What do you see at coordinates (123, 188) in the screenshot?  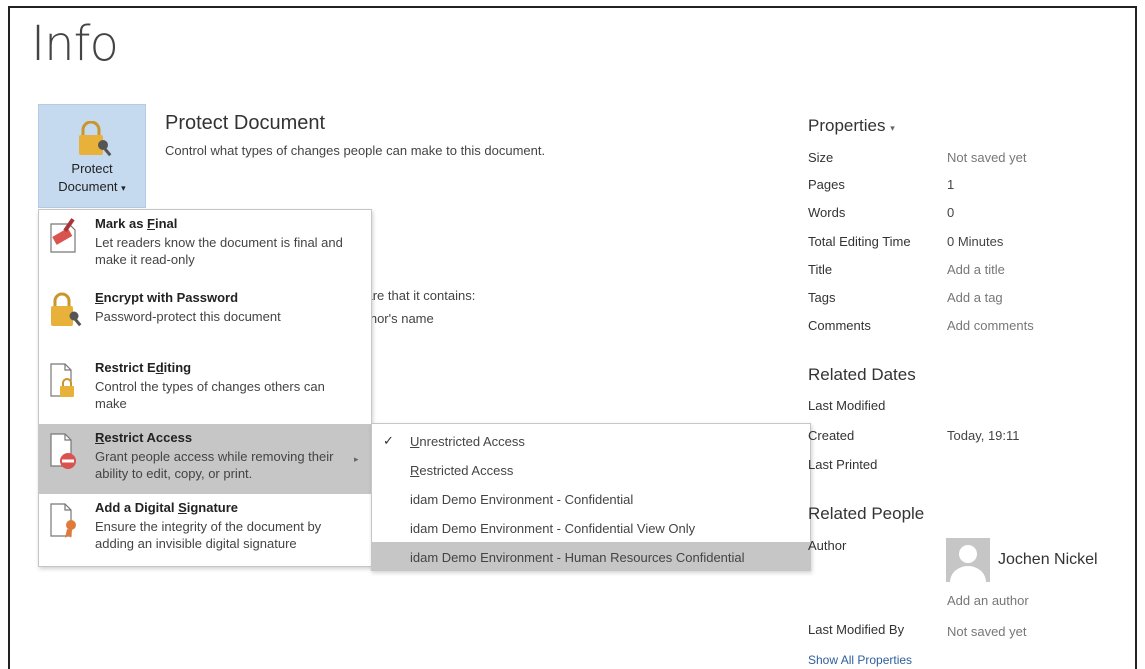 I see `dropdown-arrow-icon: ▾` at bounding box center [123, 188].